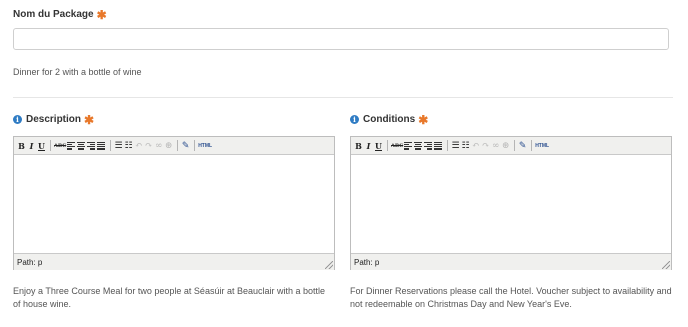 The height and width of the screenshot is (327, 688). I want to click on package-name-hint: Dinner for 2 with a bottle of wine, so click(77, 72).